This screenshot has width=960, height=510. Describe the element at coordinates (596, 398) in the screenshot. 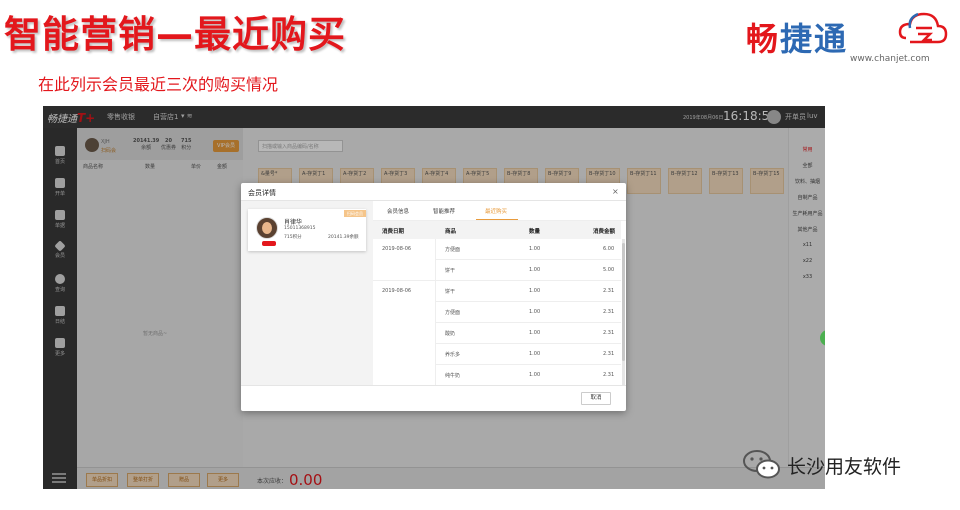

I see `cancel-button: 取消` at that location.